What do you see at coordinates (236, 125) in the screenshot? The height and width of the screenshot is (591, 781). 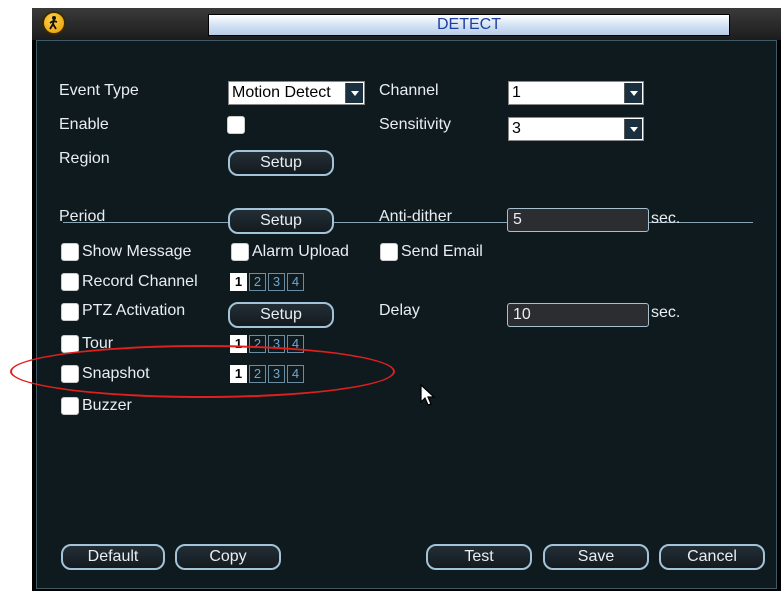 I see `enable-checkbox` at bounding box center [236, 125].